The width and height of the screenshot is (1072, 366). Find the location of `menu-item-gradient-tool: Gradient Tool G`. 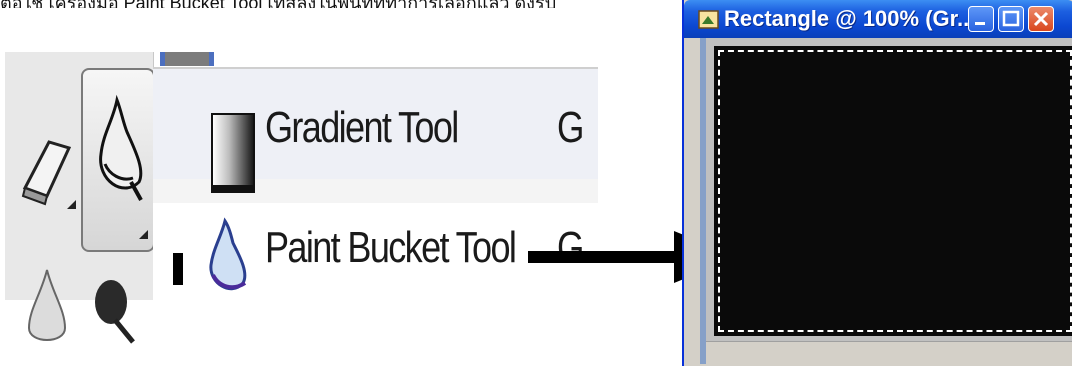

menu-item-gradient-tool: Gradient Tool G is located at coordinates (375, 131).